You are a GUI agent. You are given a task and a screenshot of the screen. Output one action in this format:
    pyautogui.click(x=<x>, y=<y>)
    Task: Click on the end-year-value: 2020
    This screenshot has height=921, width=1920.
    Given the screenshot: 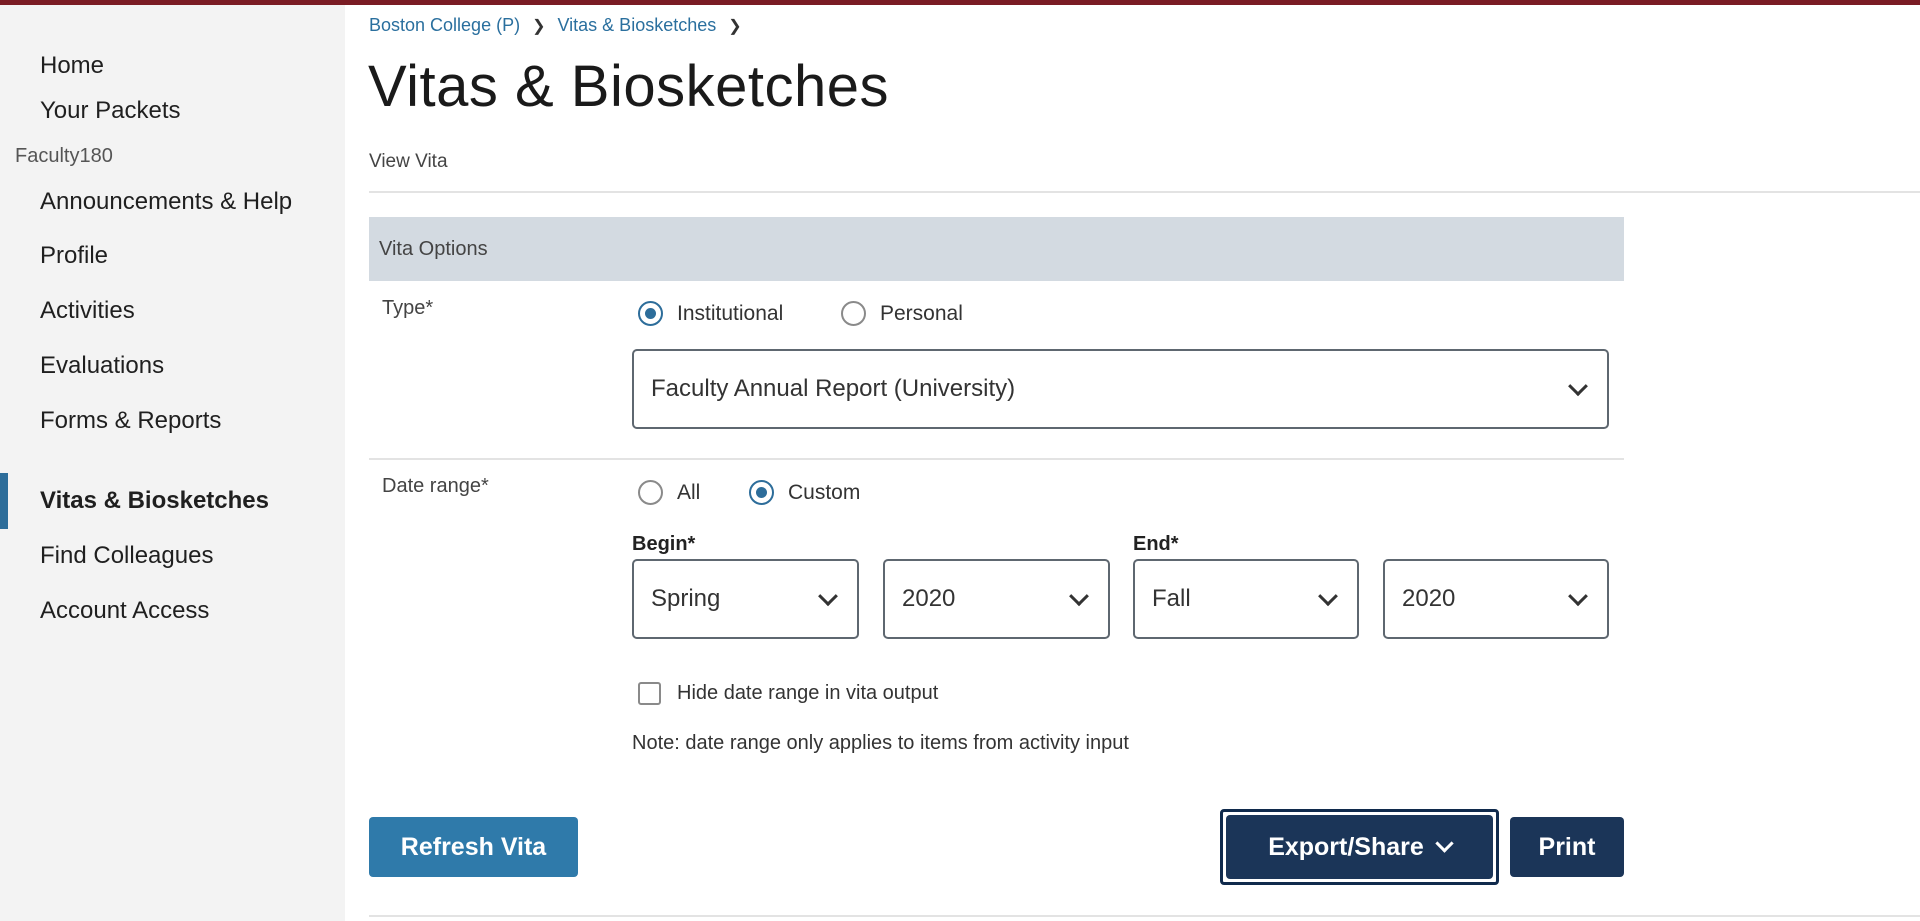 What is the action you would take?
    pyautogui.click(x=1429, y=598)
    